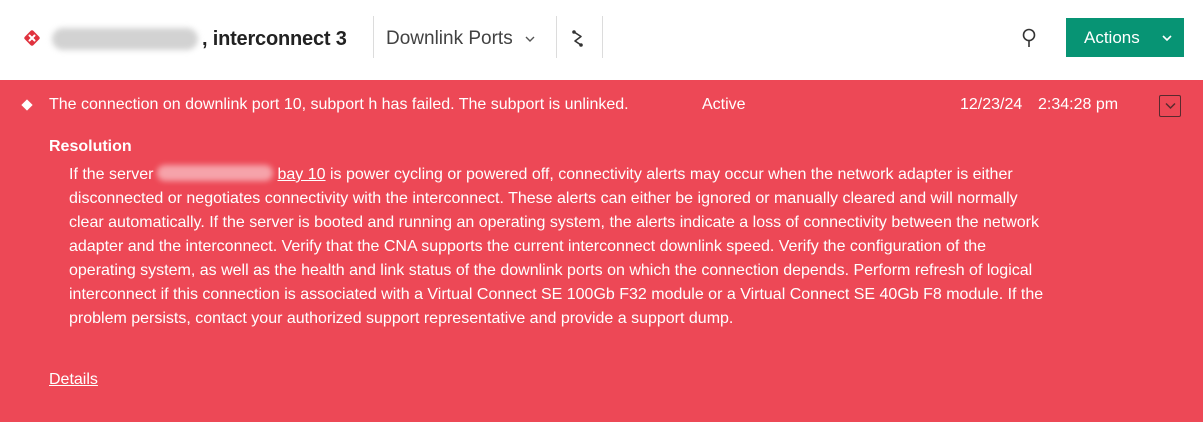 The width and height of the screenshot is (1203, 422). Describe the element at coordinates (32, 38) in the screenshot. I see `critical-status-icon` at that location.